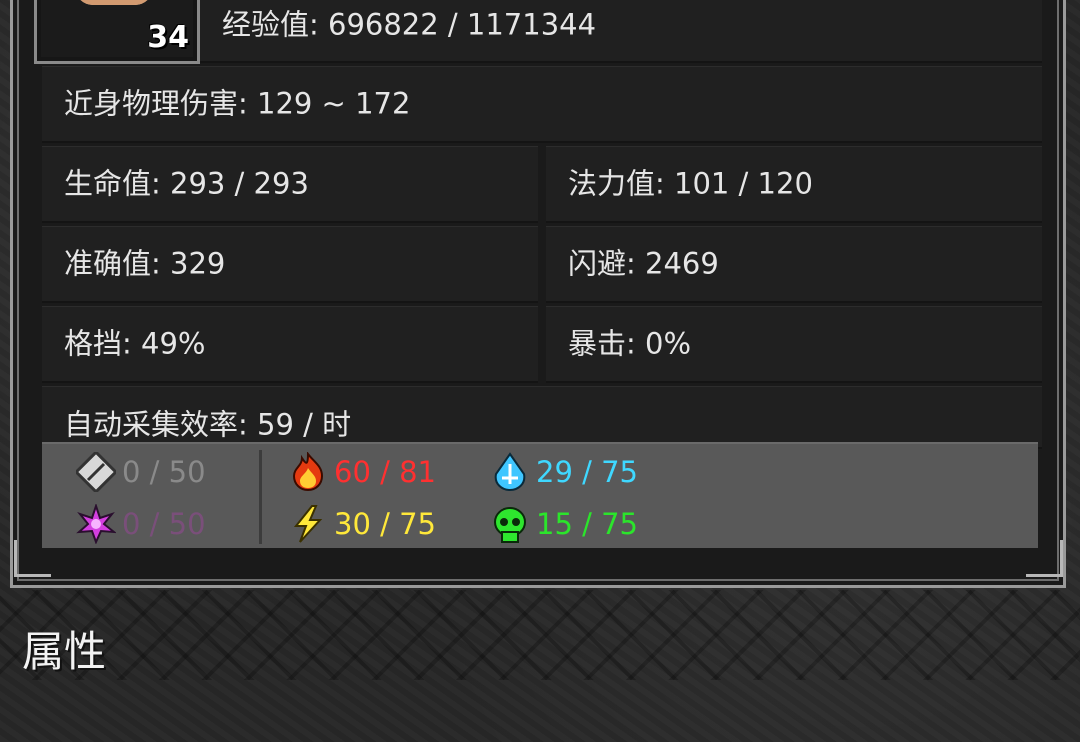  I want to click on dodge-label: 闪避: 2469, so click(643, 263).